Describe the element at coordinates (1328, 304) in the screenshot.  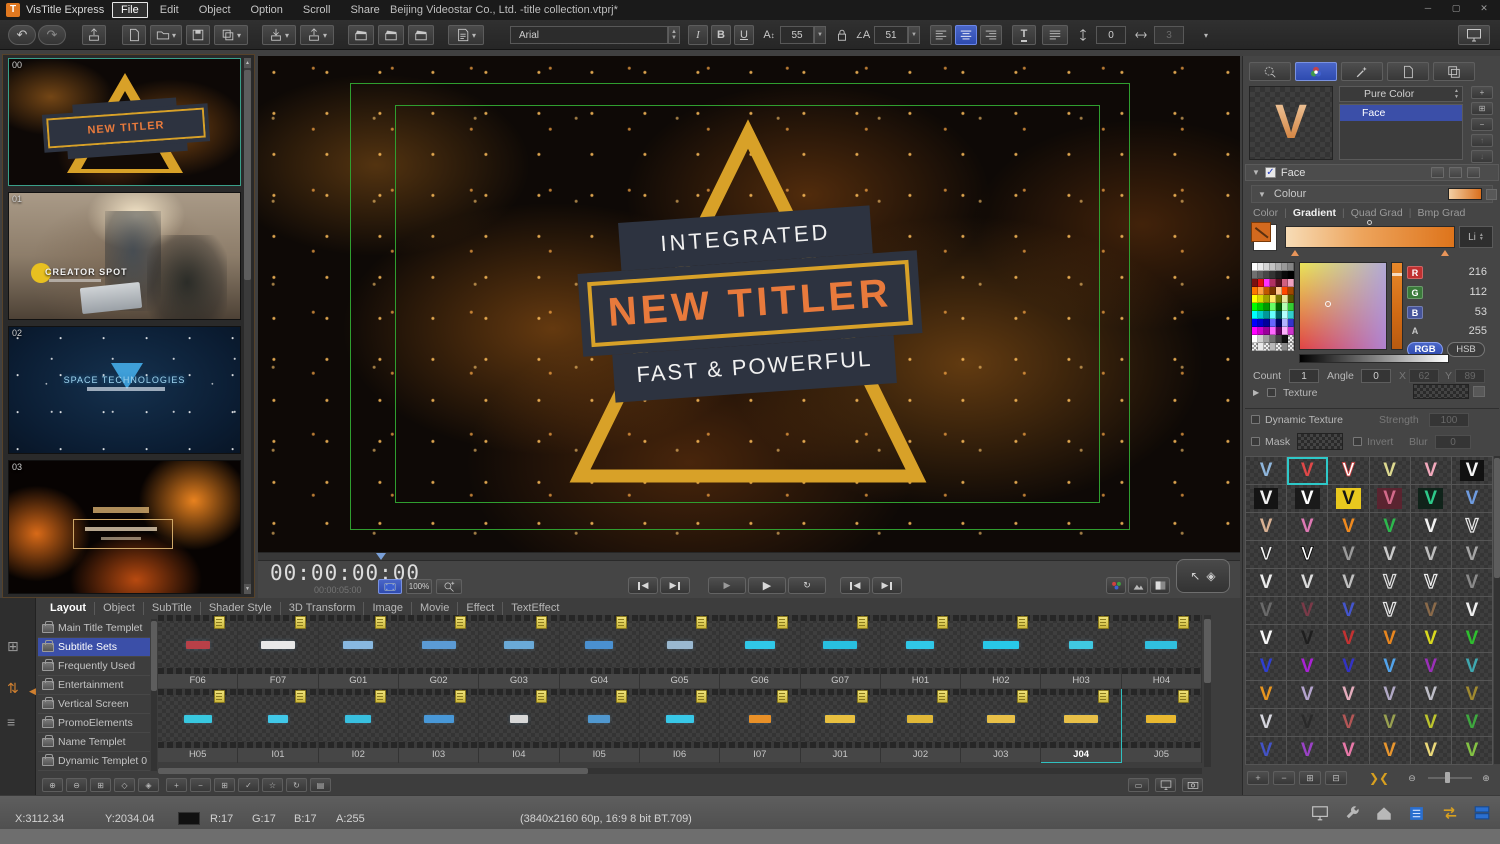
I see `saturation-marker` at that location.